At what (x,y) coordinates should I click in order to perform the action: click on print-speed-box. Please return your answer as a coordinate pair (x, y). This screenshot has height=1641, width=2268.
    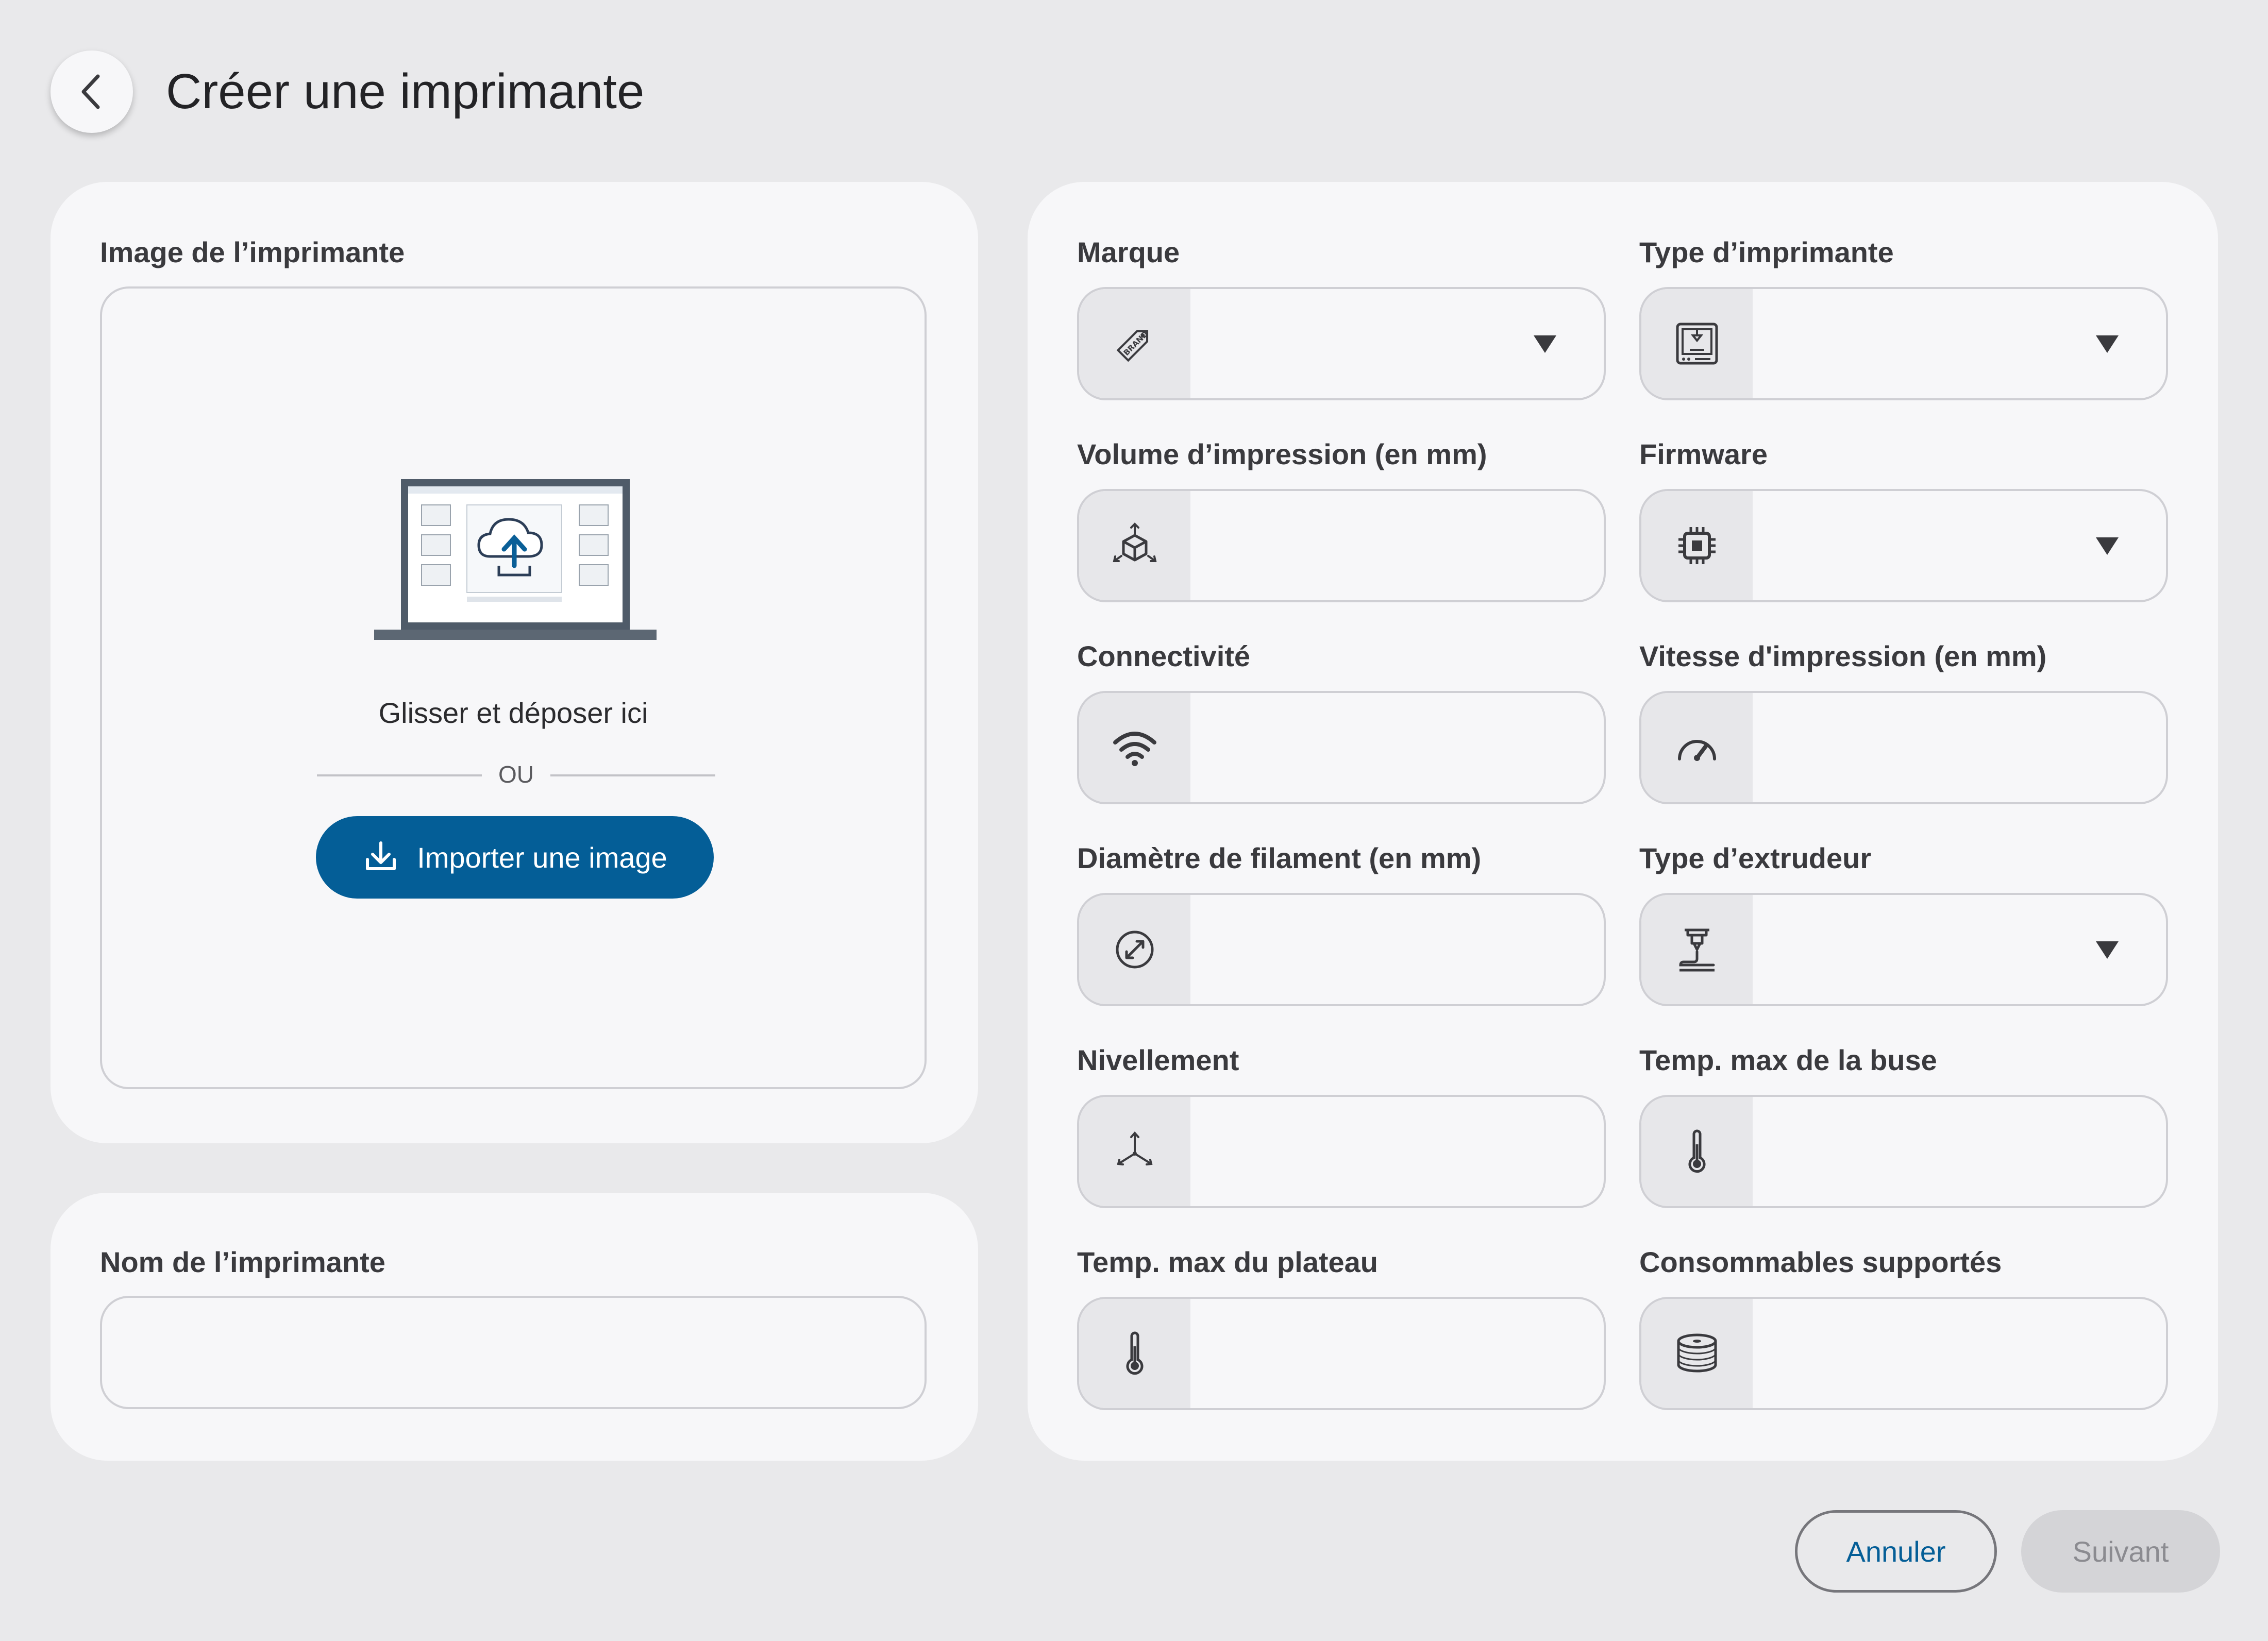
    Looking at the image, I should click on (1903, 747).